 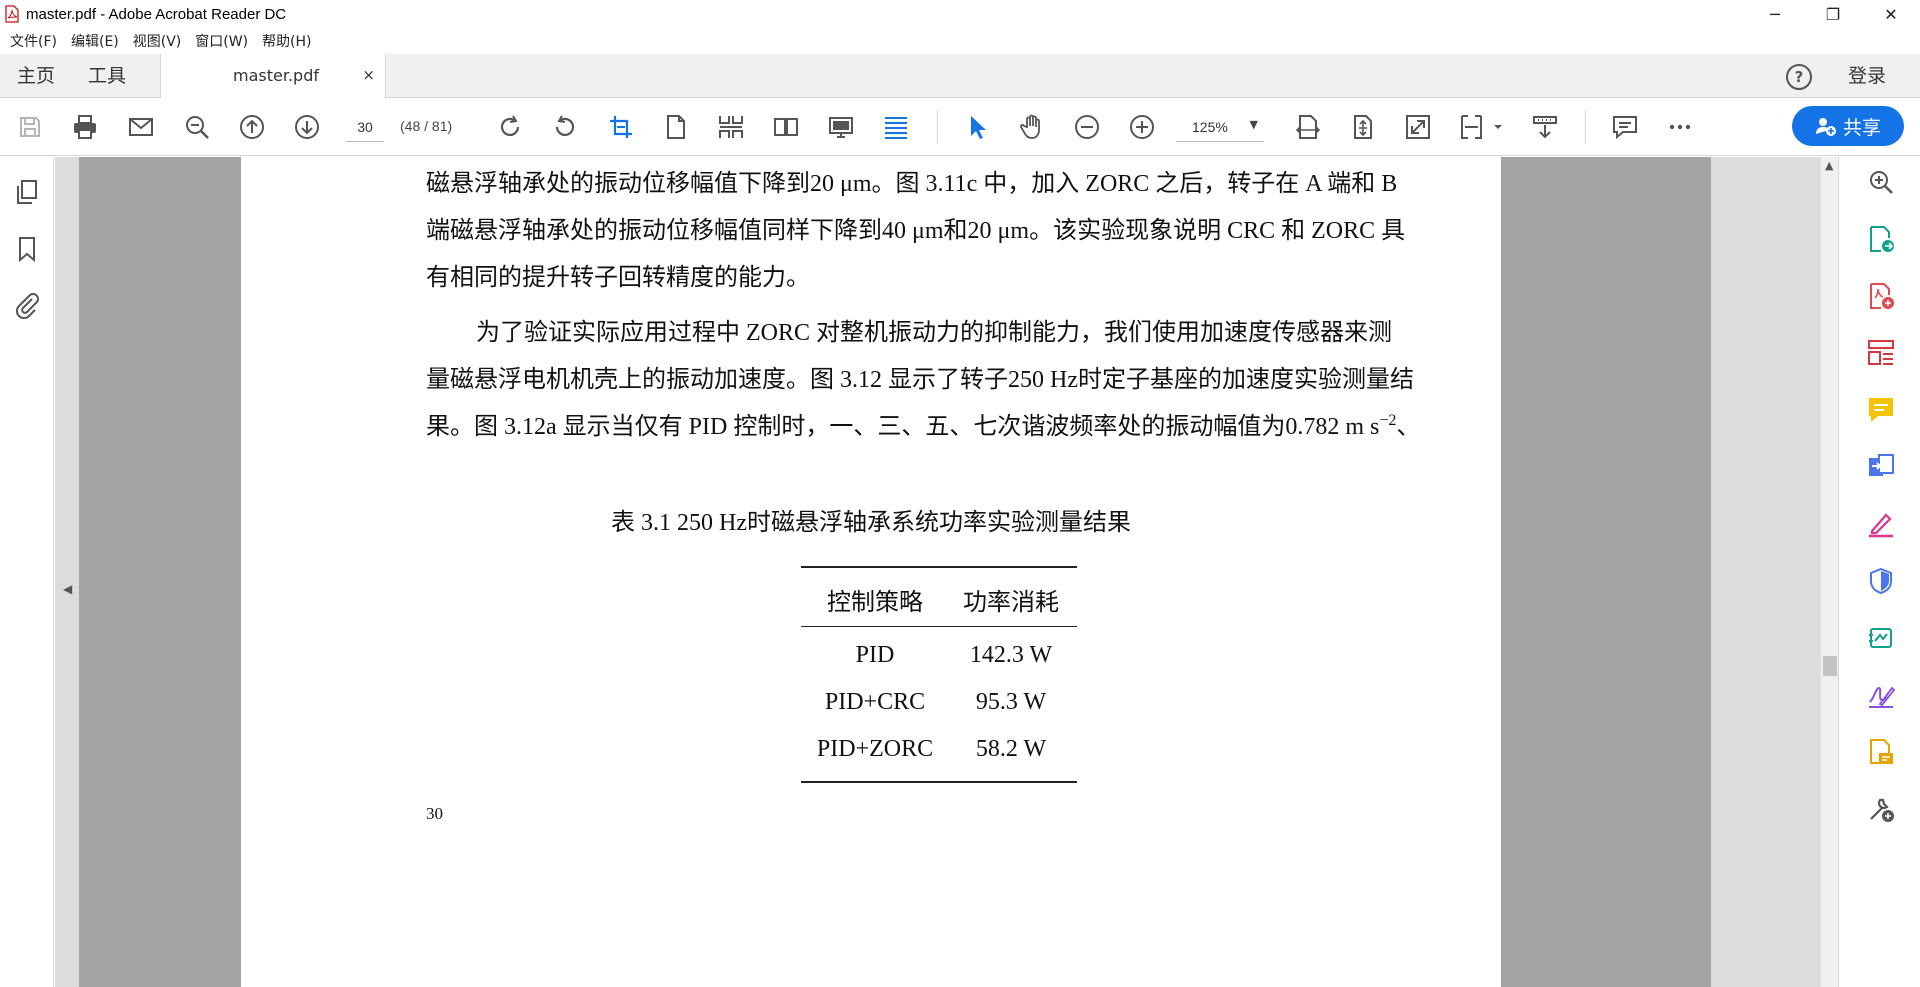 I want to click on restore-button: ❐, so click(x=1833, y=14).